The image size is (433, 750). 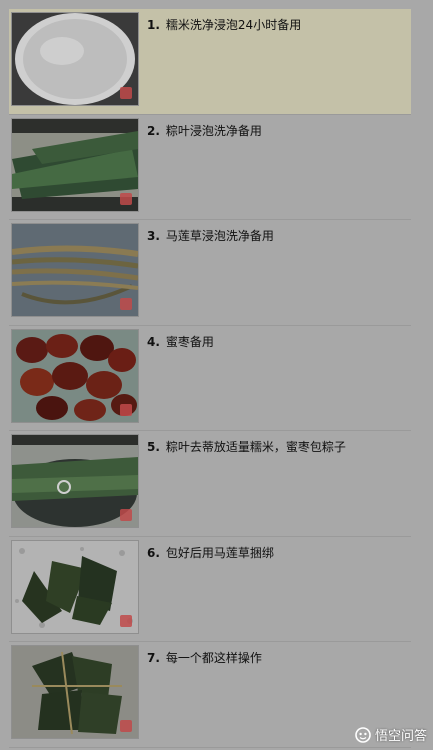 What do you see at coordinates (210, 273) in the screenshot?
I see `recipe-step: 3. 马莲草浸泡洗净备用` at bounding box center [210, 273].